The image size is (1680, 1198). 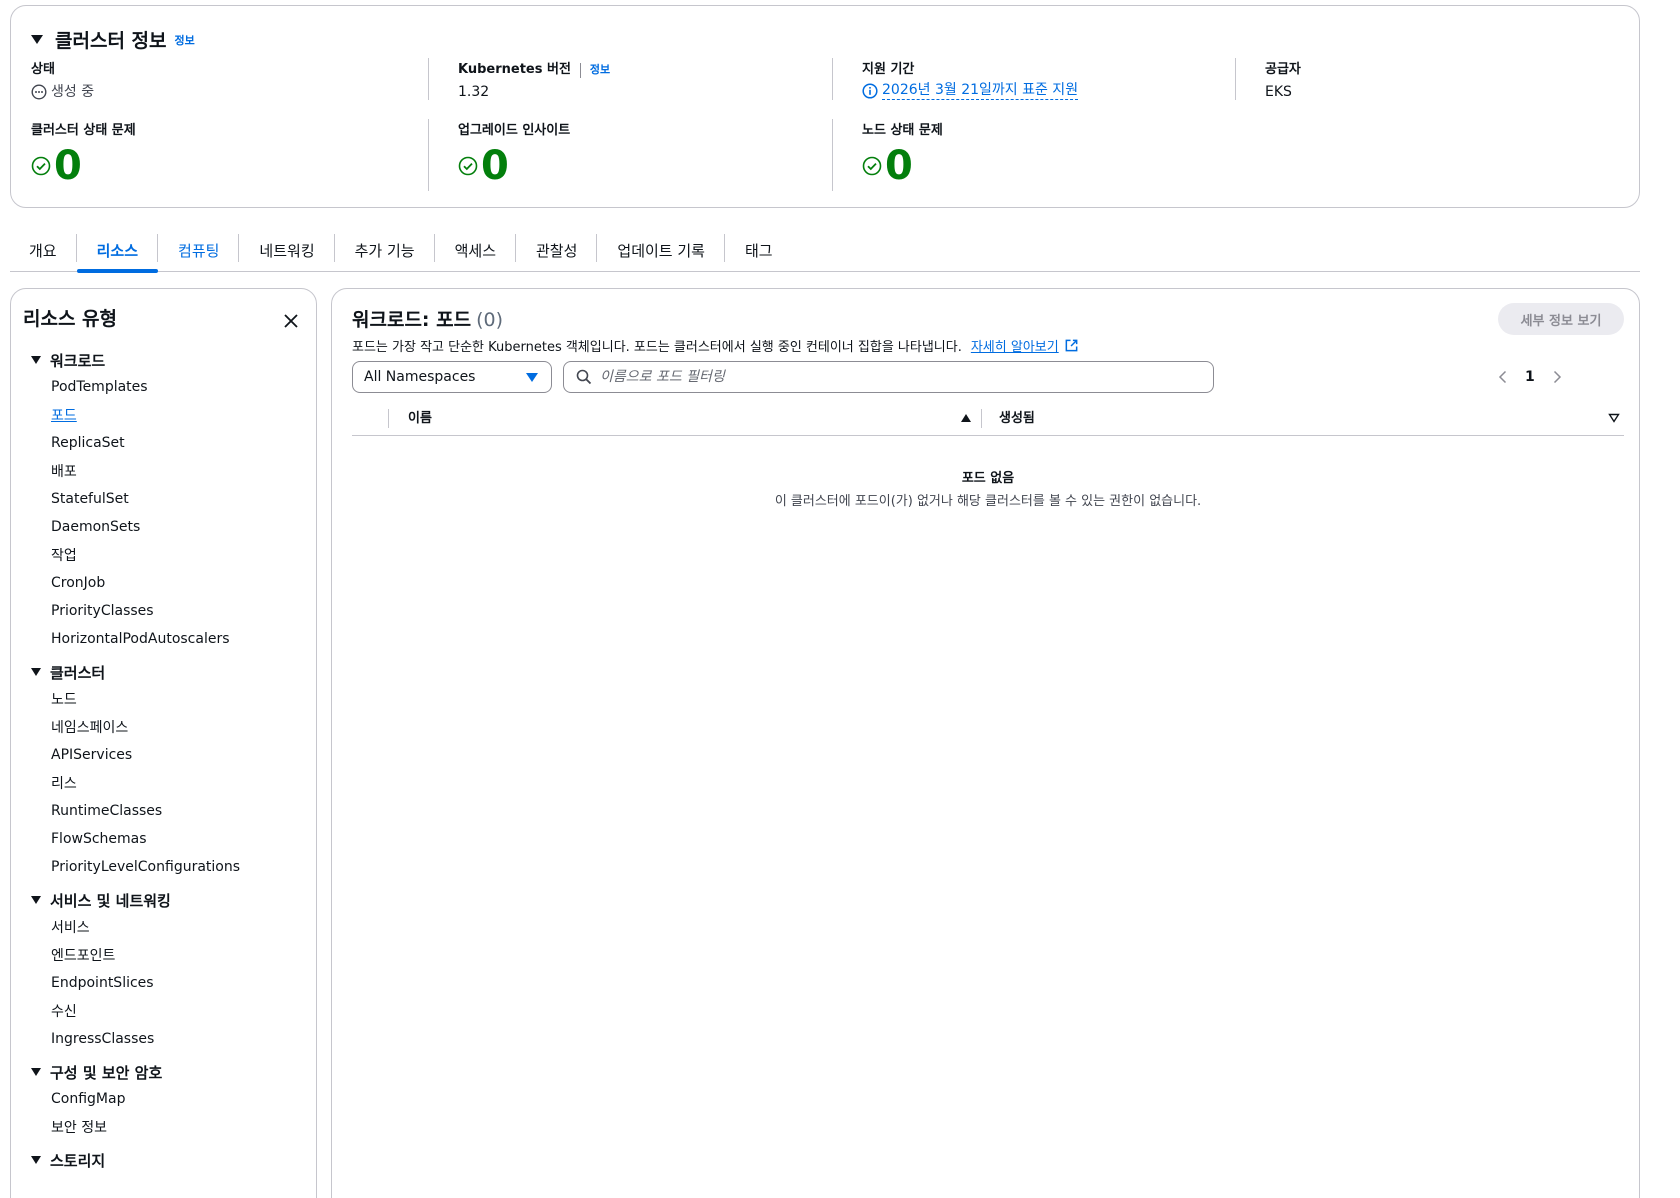 I want to click on sidebar-item: 작업, so click(x=130, y=555).